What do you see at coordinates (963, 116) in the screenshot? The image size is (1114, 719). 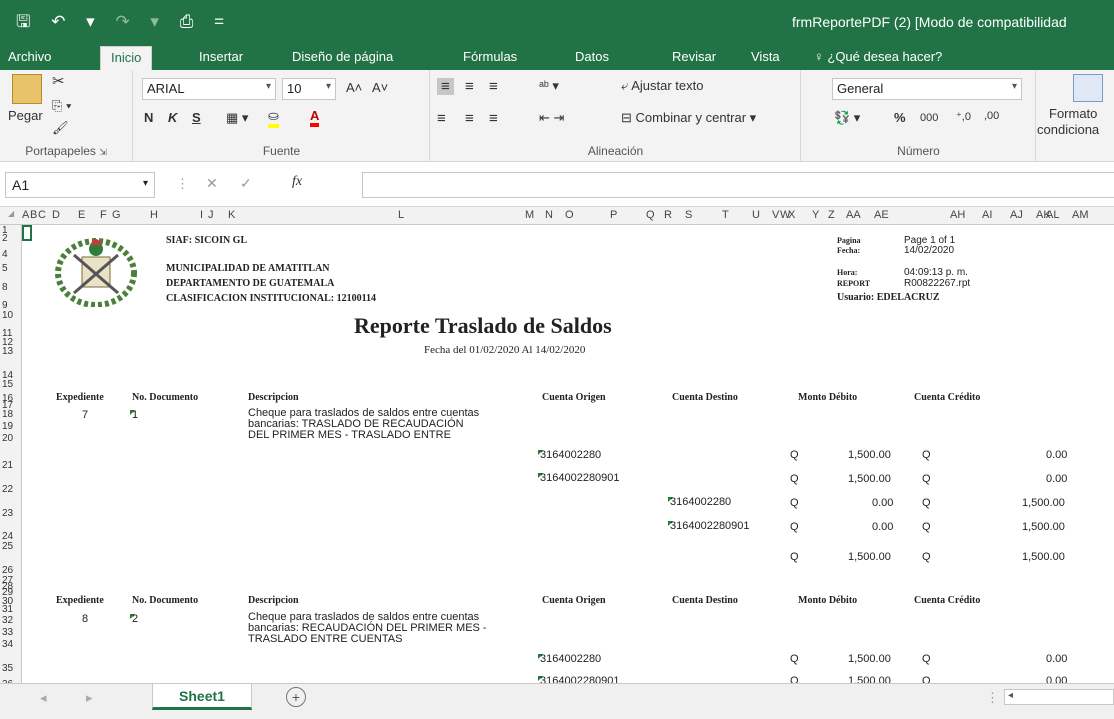 I see `increase-decimal-button: ⁺,0` at bounding box center [963, 116].